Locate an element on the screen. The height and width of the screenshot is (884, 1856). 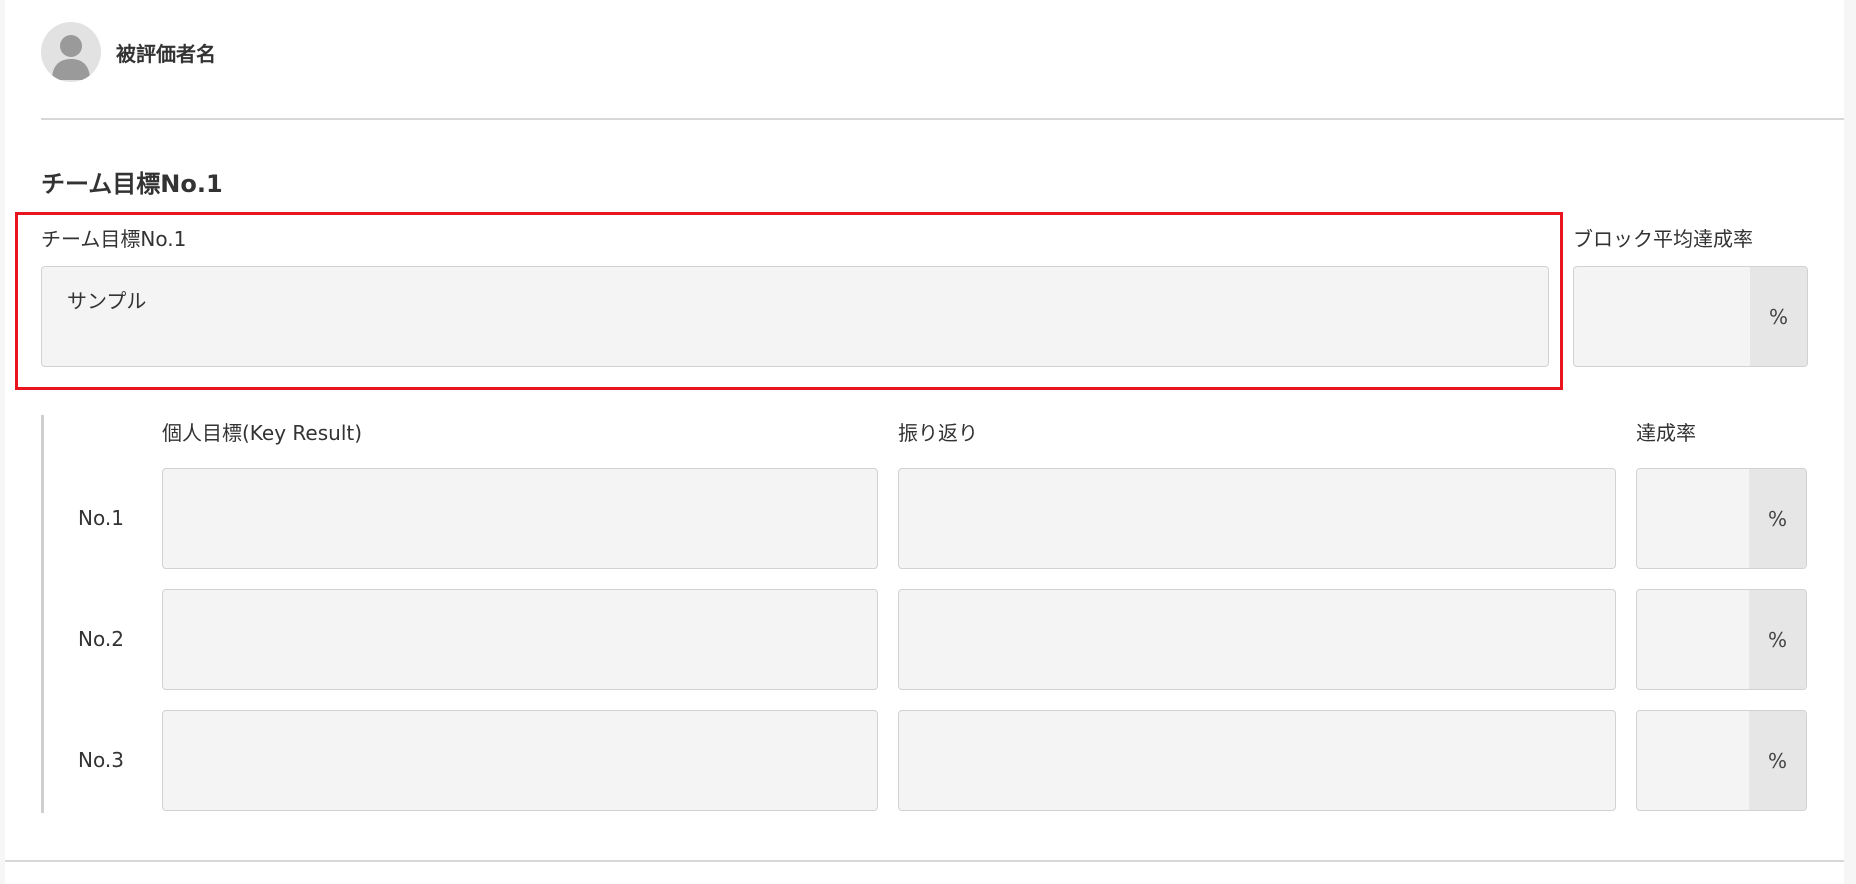
block-average-value is located at coordinates (1662, 316).